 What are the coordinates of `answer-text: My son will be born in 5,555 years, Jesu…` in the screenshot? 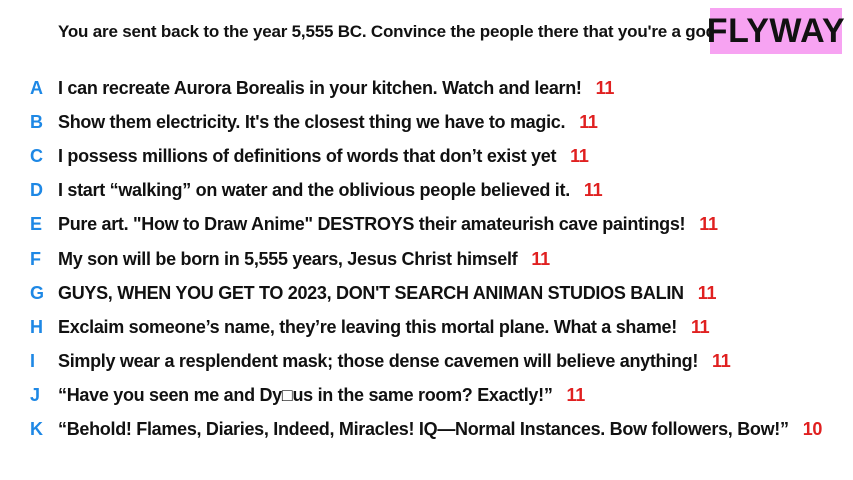 It's located at (288, 258).